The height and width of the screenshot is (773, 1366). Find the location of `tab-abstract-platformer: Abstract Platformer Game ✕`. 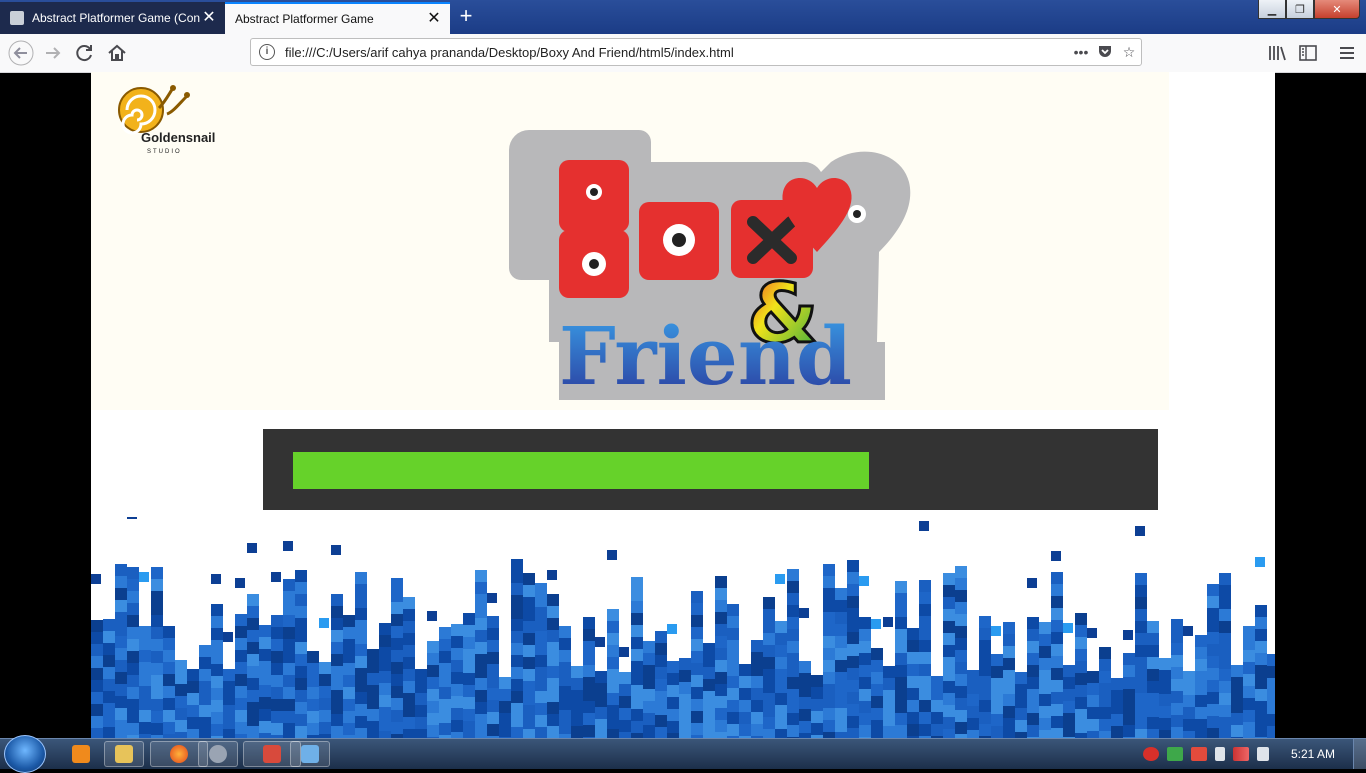

tab-abstract-platformer: Abstract Platformer Game ✕ is located at coordinates (337, 18).